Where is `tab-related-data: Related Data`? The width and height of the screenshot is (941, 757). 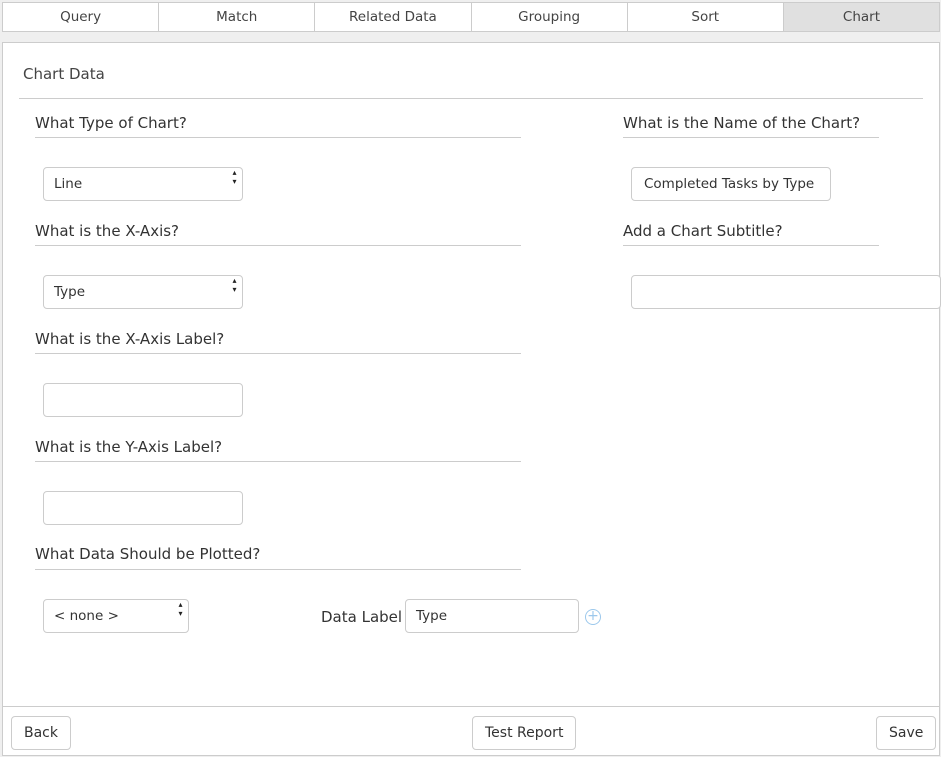 tab-related-data: Related Data is located at coordinates (393, 17).